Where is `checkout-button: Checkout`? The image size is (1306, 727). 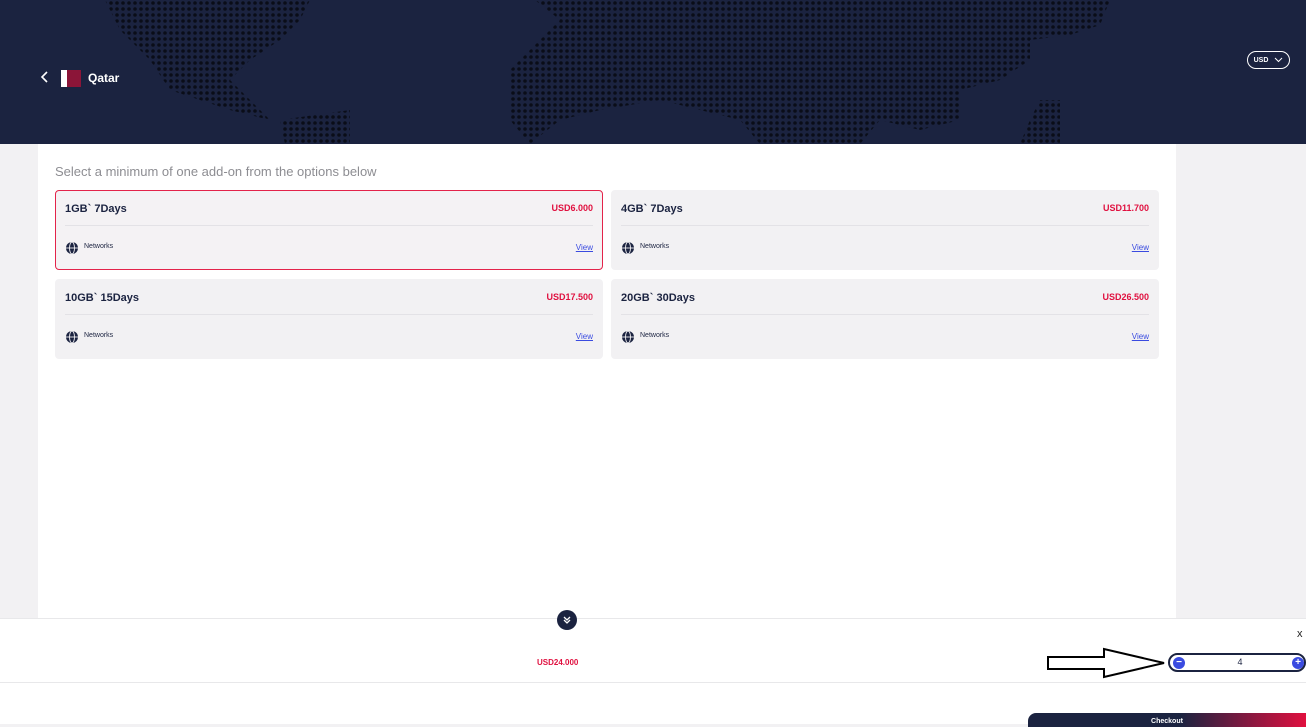
checkout-button: Checkout is located at coordinates (1167, 720).